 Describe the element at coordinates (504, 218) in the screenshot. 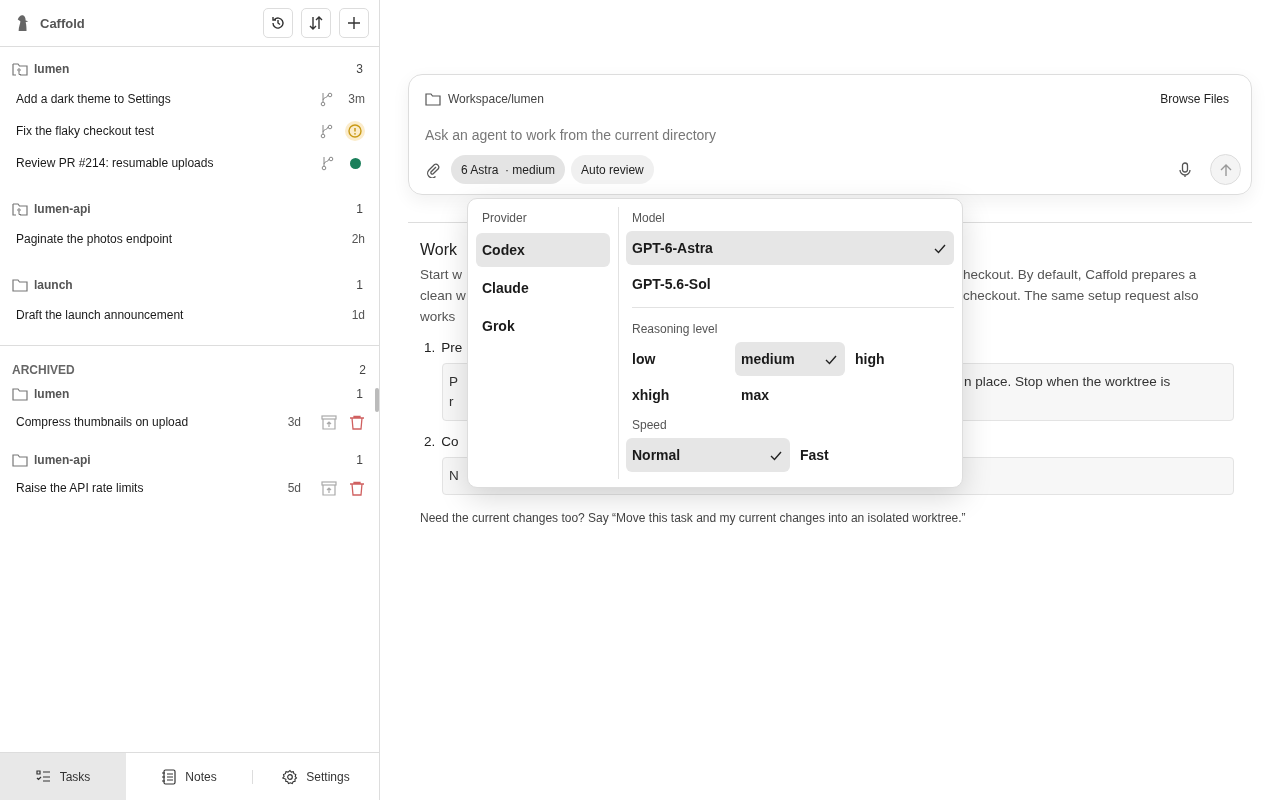

I see `column-label: Provider` at that location.